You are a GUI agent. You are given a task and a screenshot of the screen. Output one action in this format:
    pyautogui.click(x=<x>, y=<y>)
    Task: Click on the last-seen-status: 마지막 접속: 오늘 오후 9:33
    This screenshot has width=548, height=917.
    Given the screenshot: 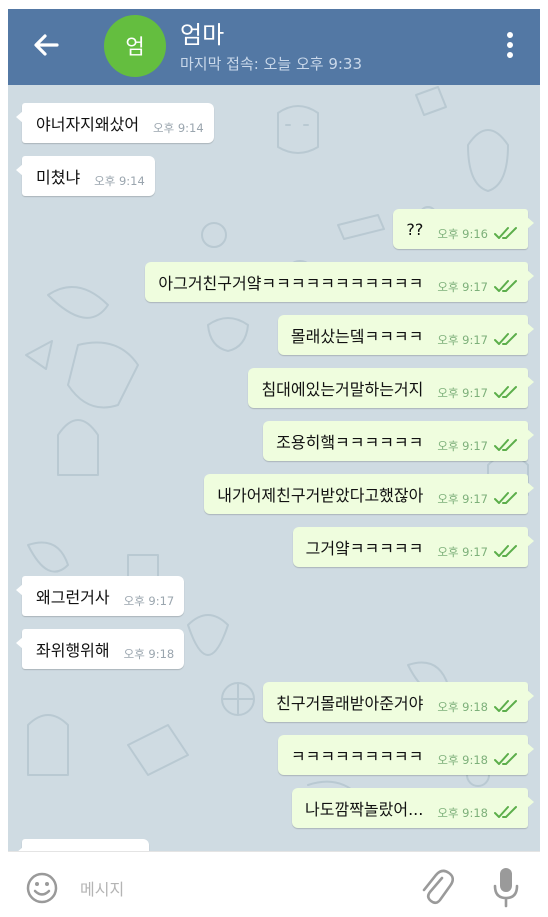 What is the action you would take?
    pyautogui.click(x=271, y=64)
    